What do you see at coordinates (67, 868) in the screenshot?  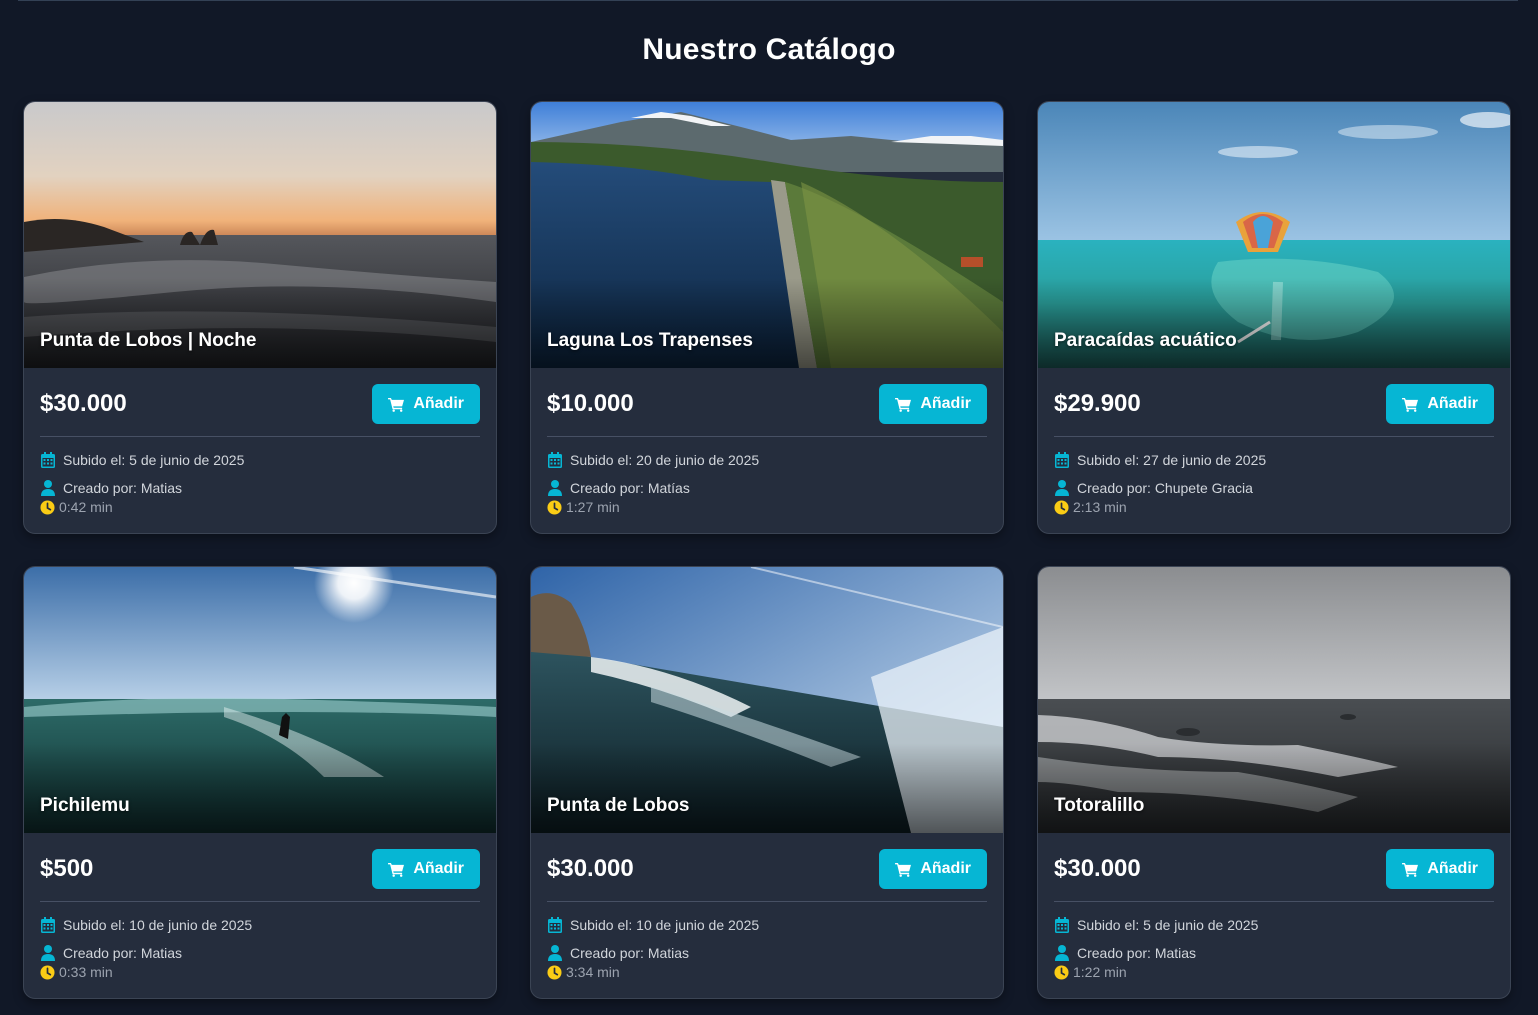 I see `price: $500` at bounding box center [67, 868].